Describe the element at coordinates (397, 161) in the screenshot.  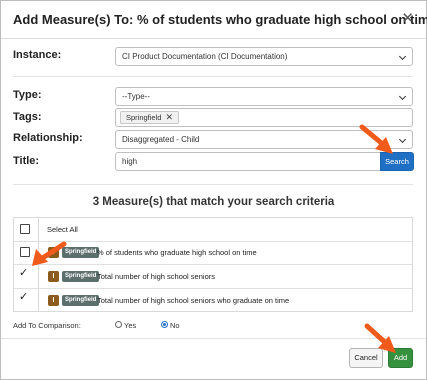
I see `search-button: Search` at that location.